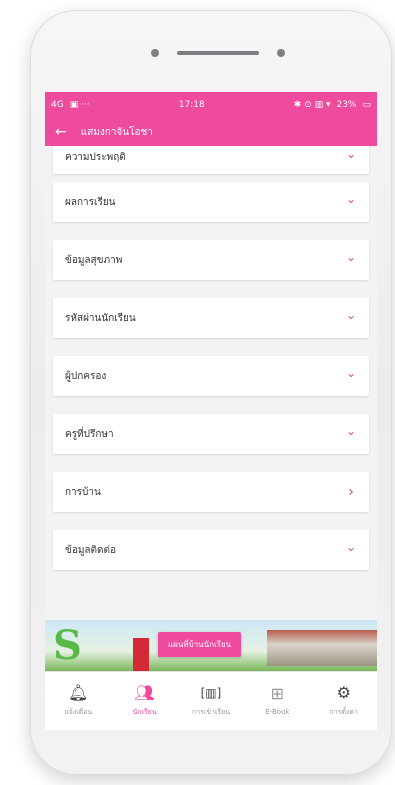  What do you see at coordinates (100, 318) in the screenshot?
I see `accordion-item-label: รหัสผ่านนักเรียน` at bounding box center [100, 318].